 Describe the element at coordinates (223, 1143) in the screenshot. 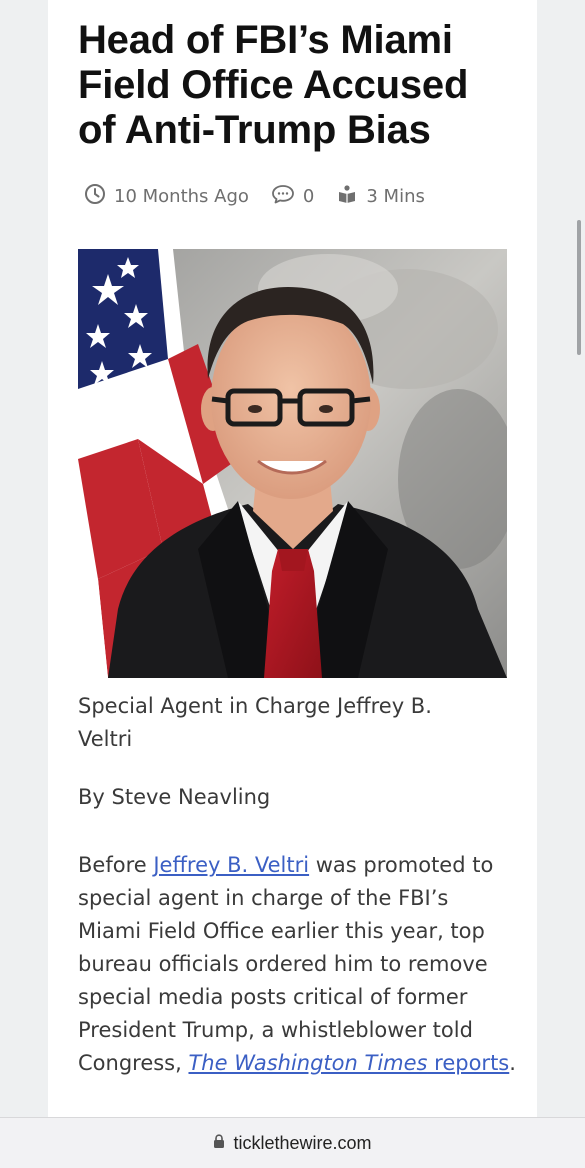

I see `lock-icon` at that location.